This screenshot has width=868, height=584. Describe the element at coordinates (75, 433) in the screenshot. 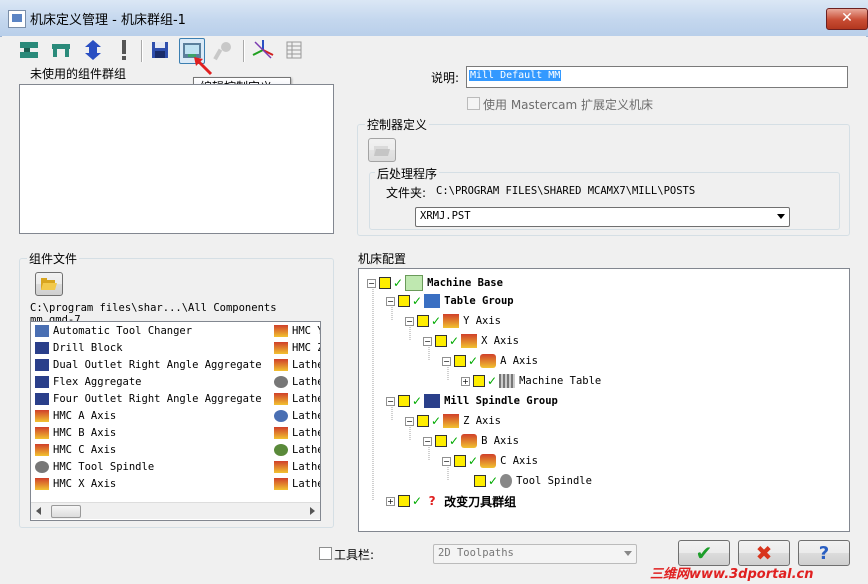

I see `list-item: HMC B Axis` at that location.